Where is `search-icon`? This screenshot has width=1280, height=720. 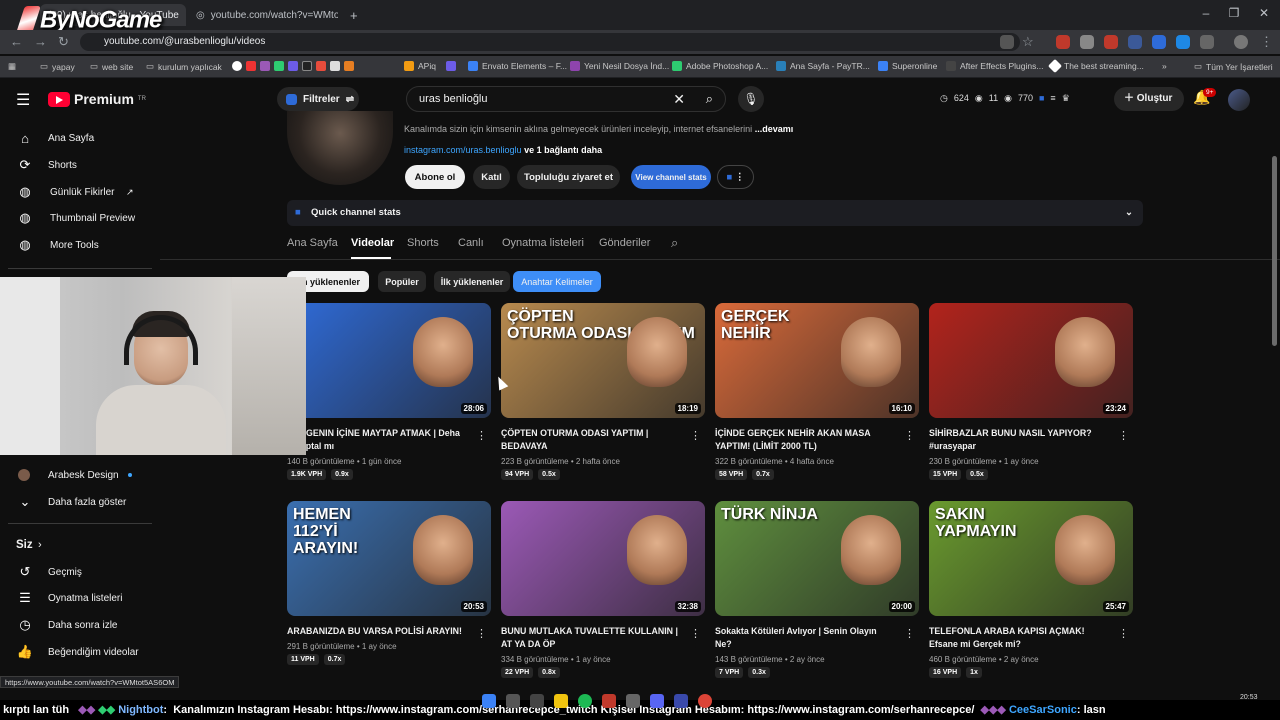 search-icon is located at coordinates (513, 701).